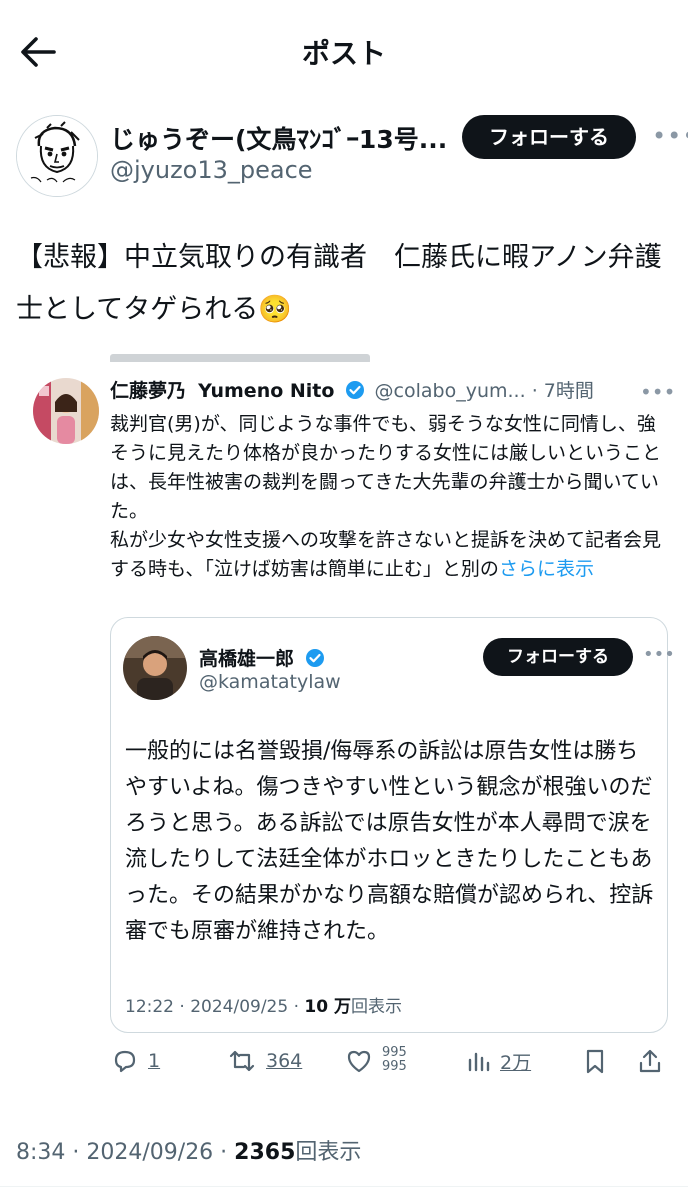 This screenshot has height=1200, width=688. What do you see at coordinates (394, 1053) in the screenshot?
I see `like-count-top: 995` at bounding box center [394, 1053].